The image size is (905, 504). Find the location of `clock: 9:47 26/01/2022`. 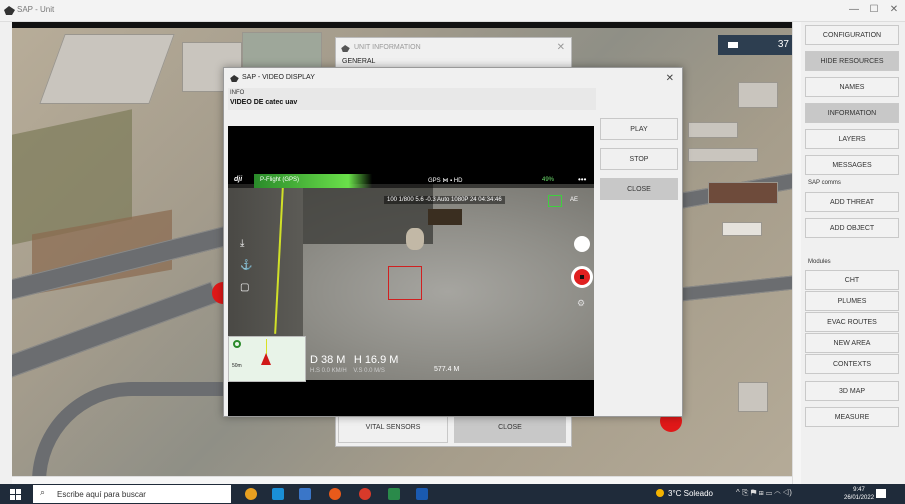

clock: 9:47 26/01/2022 is located at coordinates (859, 494).